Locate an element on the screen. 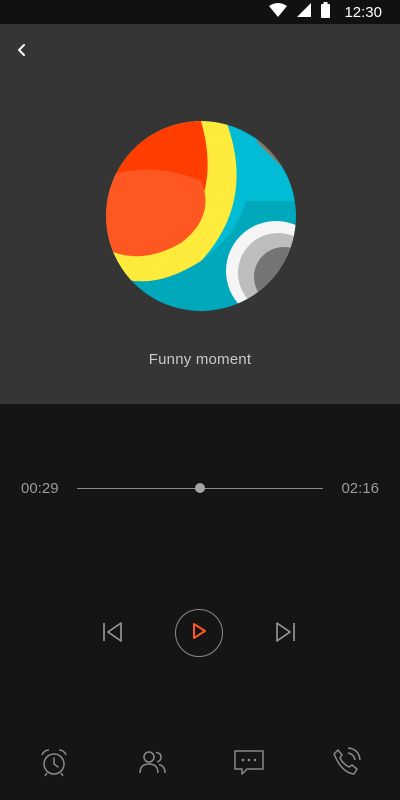 This screenshot has height=800, width=400. nav-calls is located at coordinates (346, 764).